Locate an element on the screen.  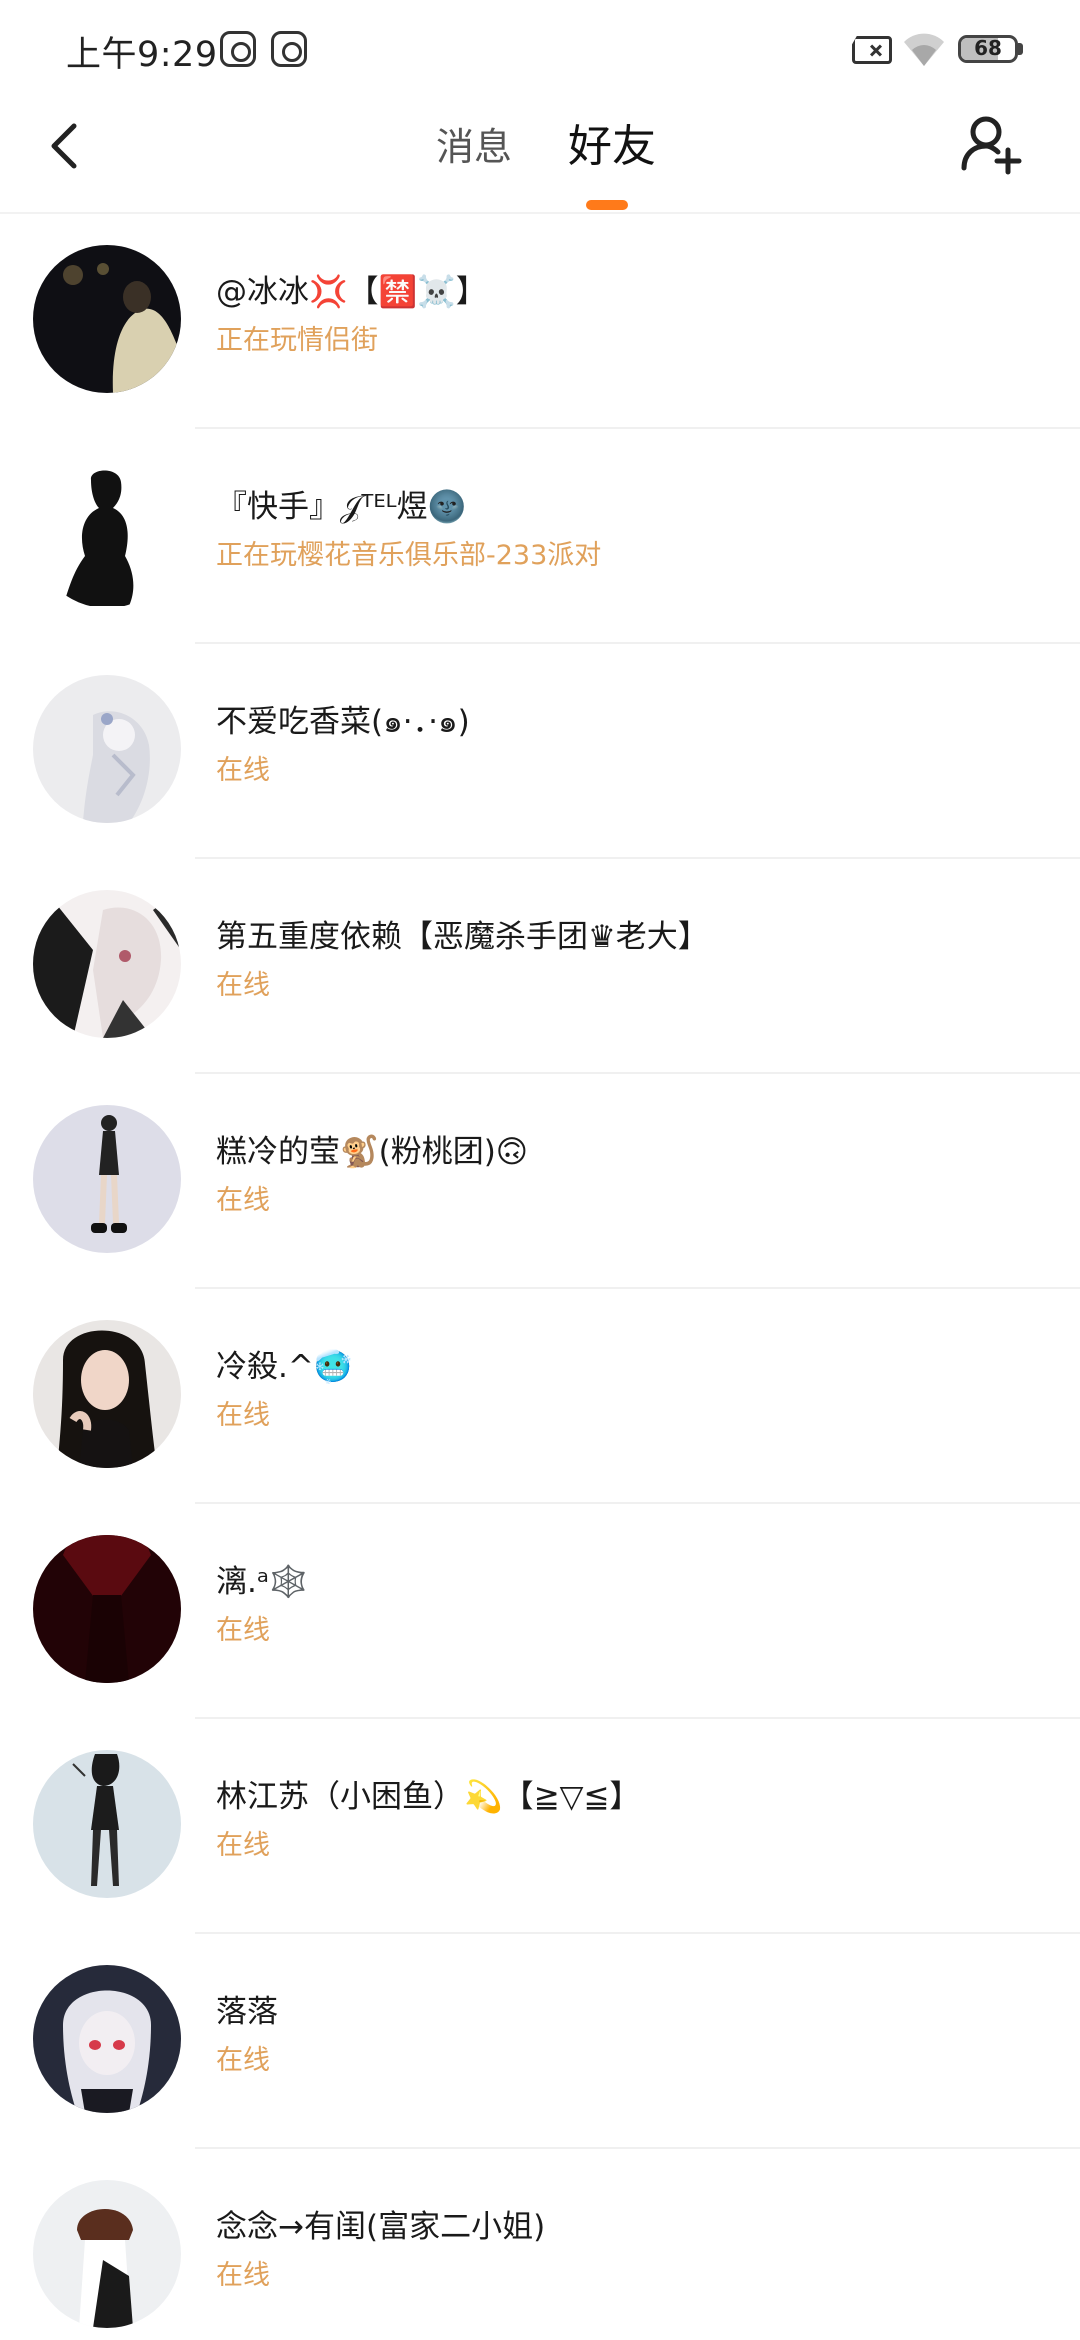
friend-name: 『快手』𝒥ᵀᴱᴸ煜🌚 is located at coordinates (341, 507).